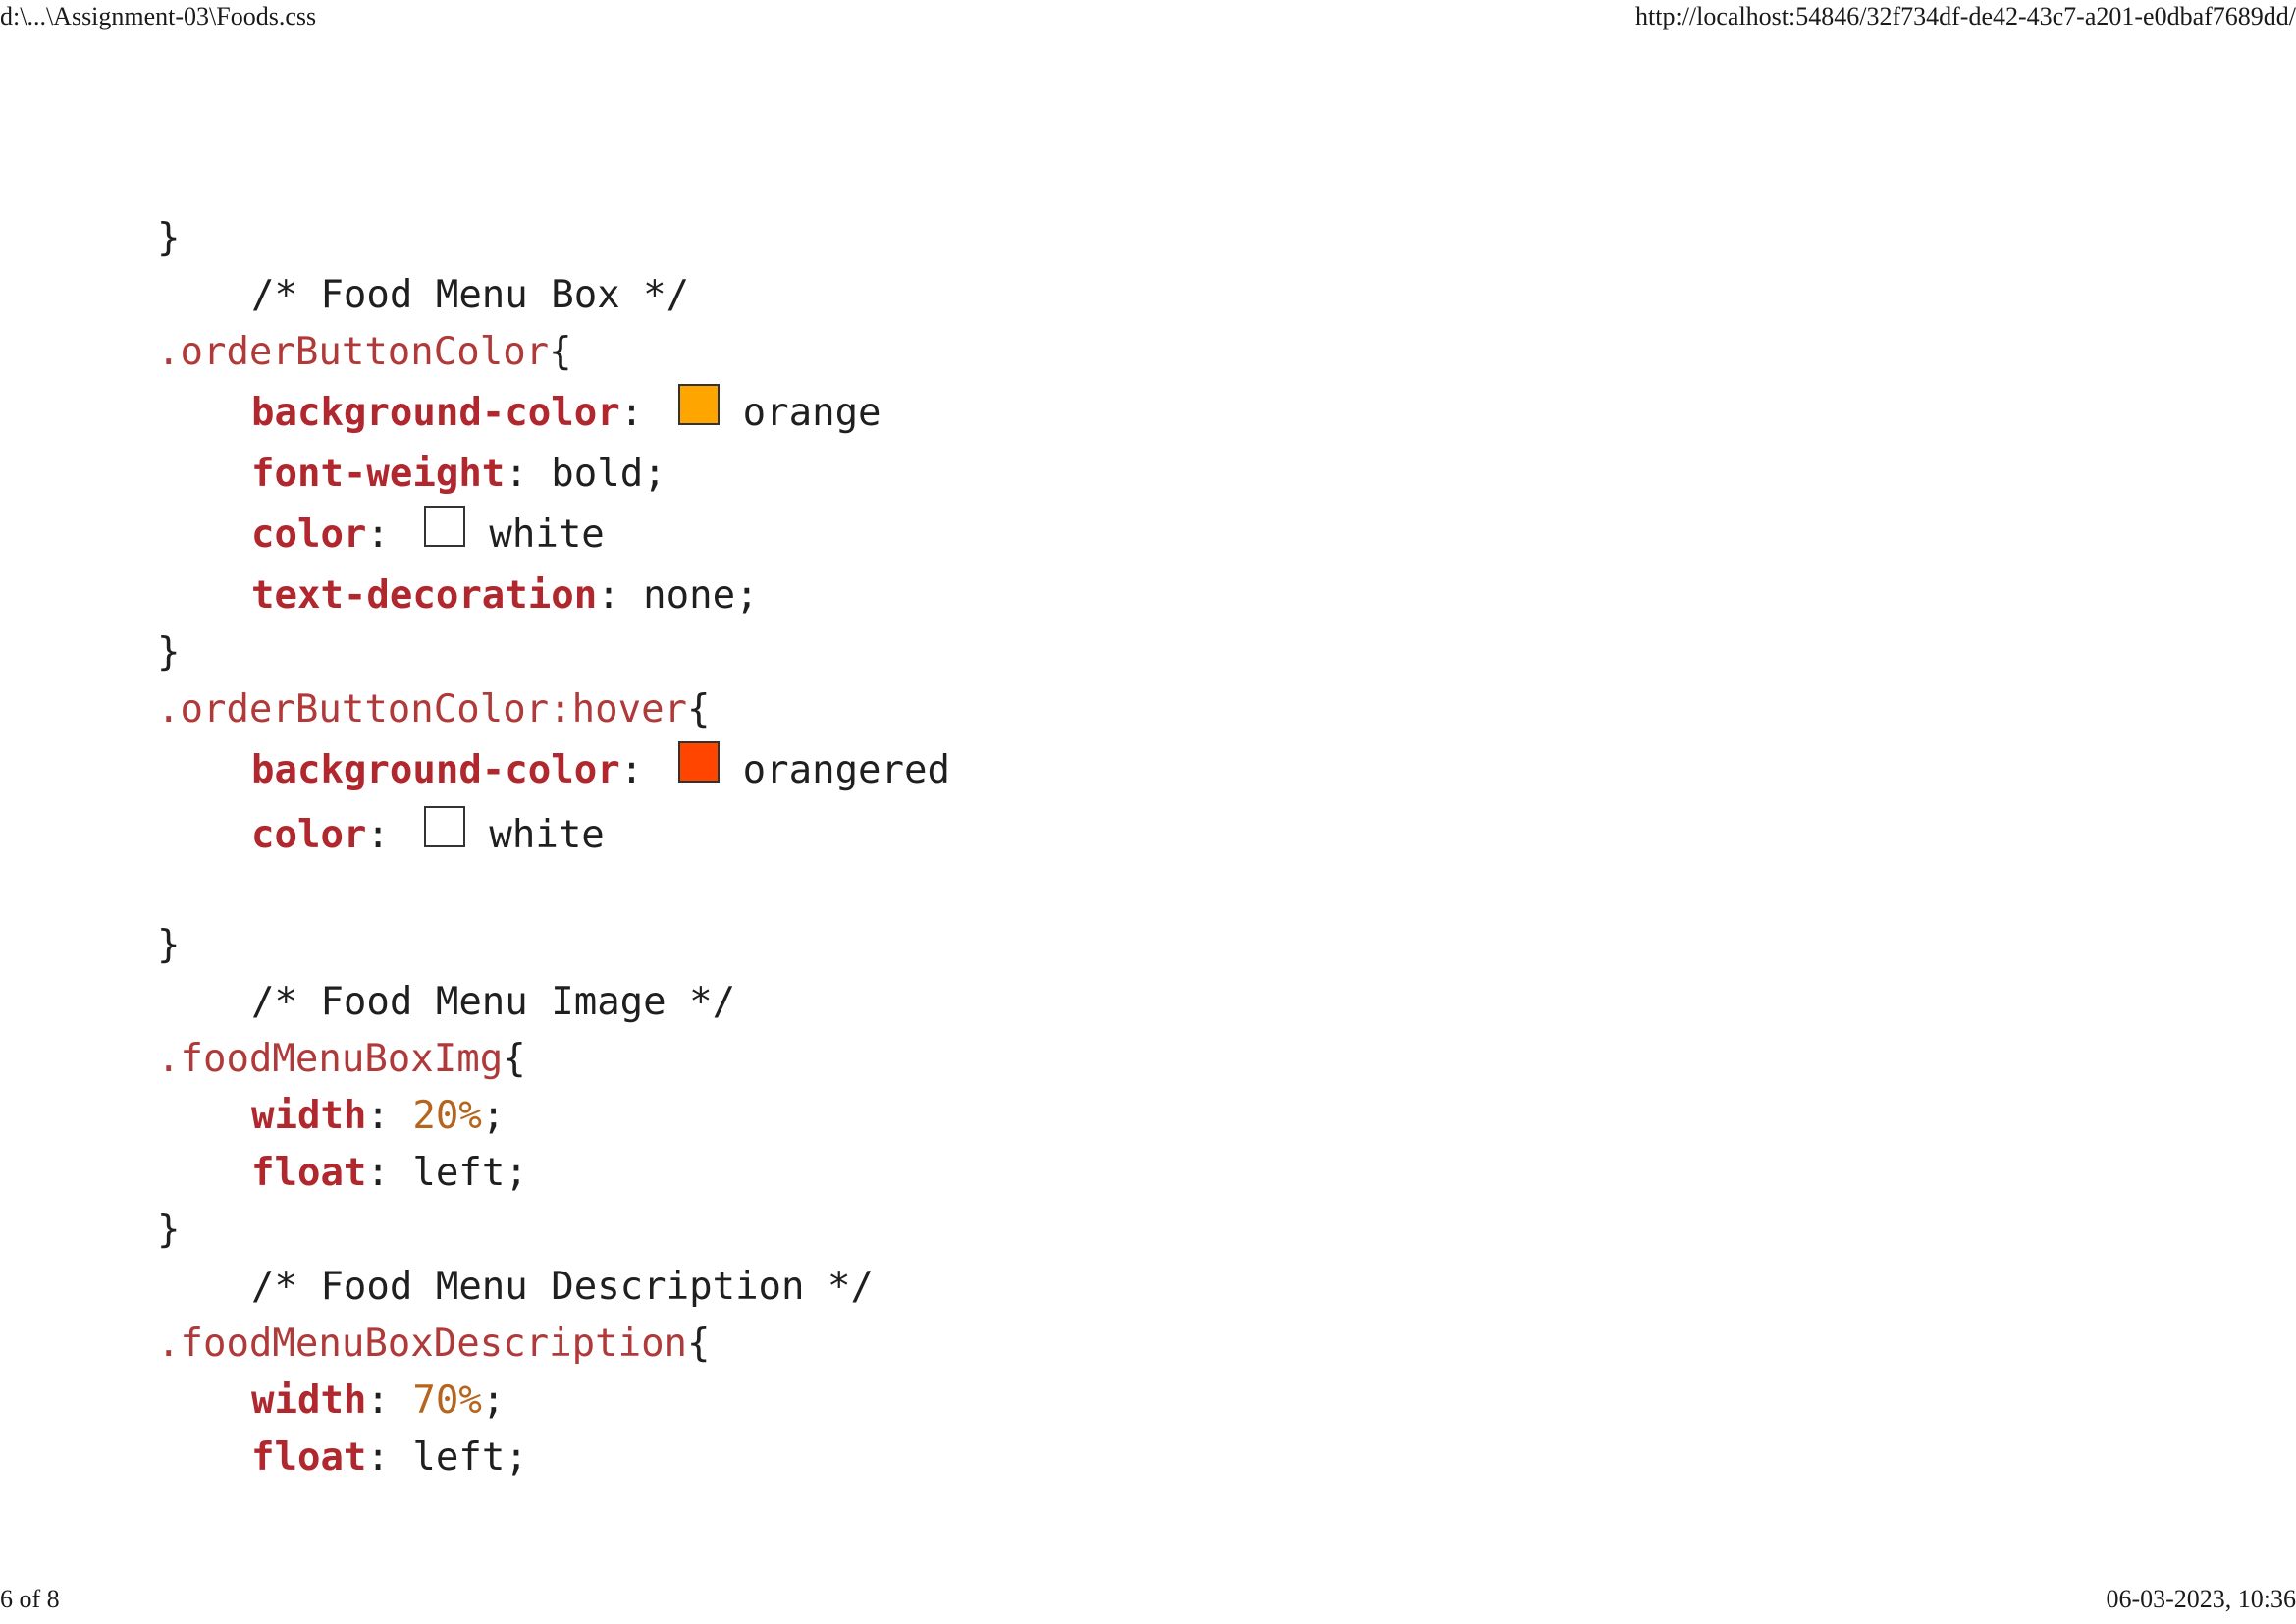  I want to click on code-line: .foodMenuBoxDescription{, so click(553, 1343).